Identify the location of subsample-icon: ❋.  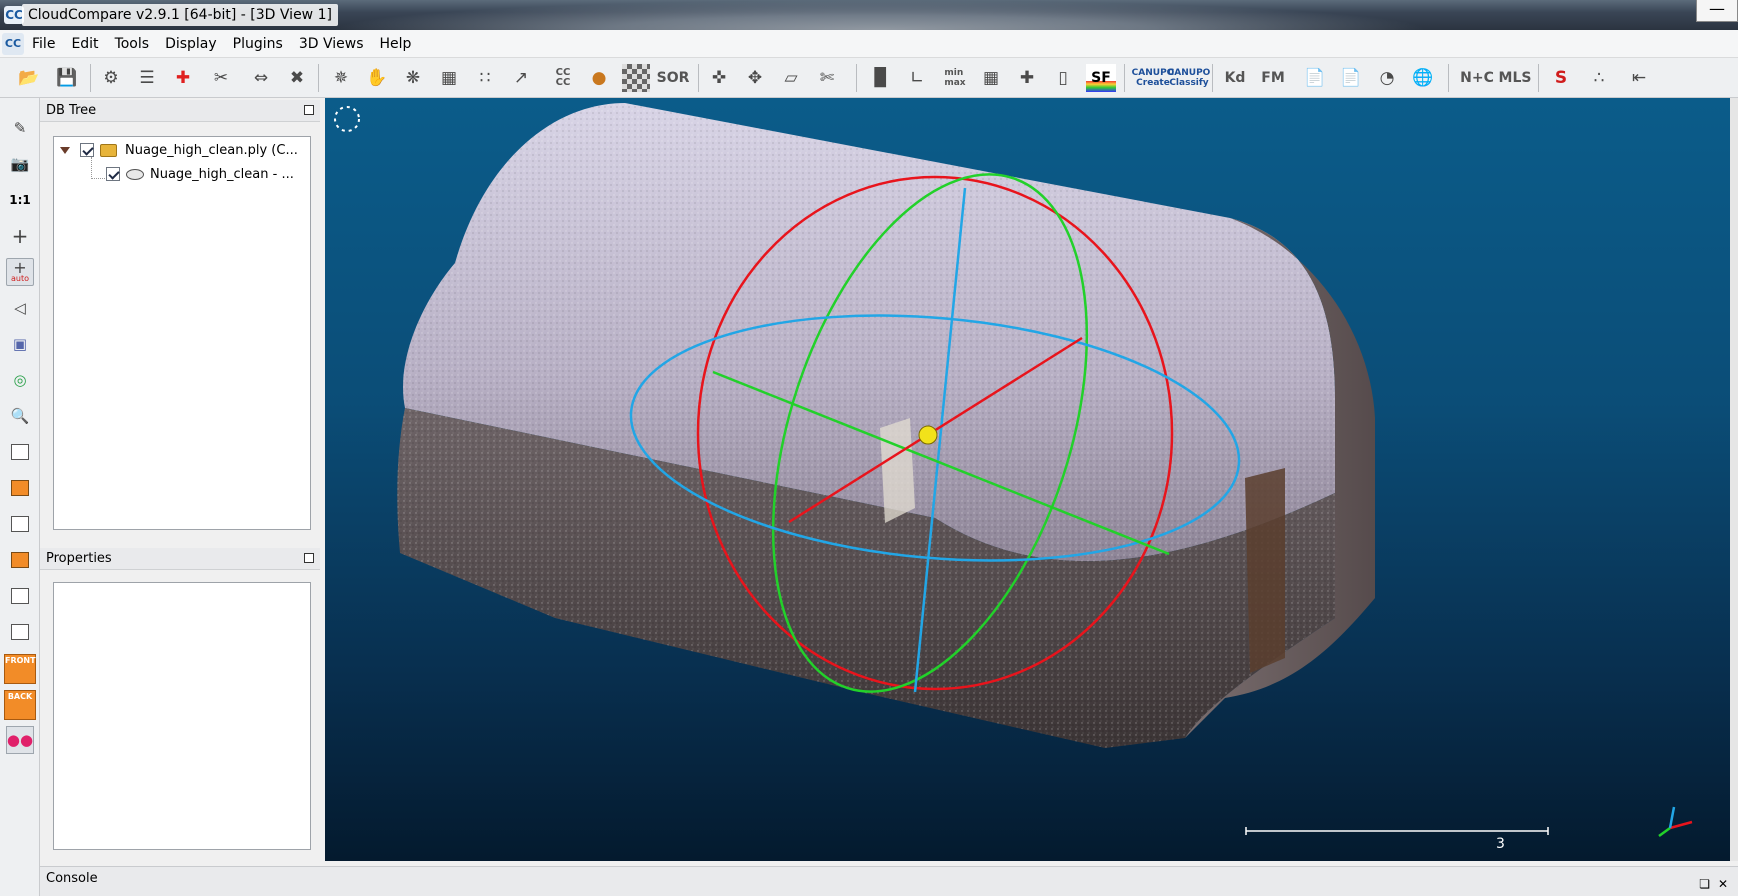
(413, 78).